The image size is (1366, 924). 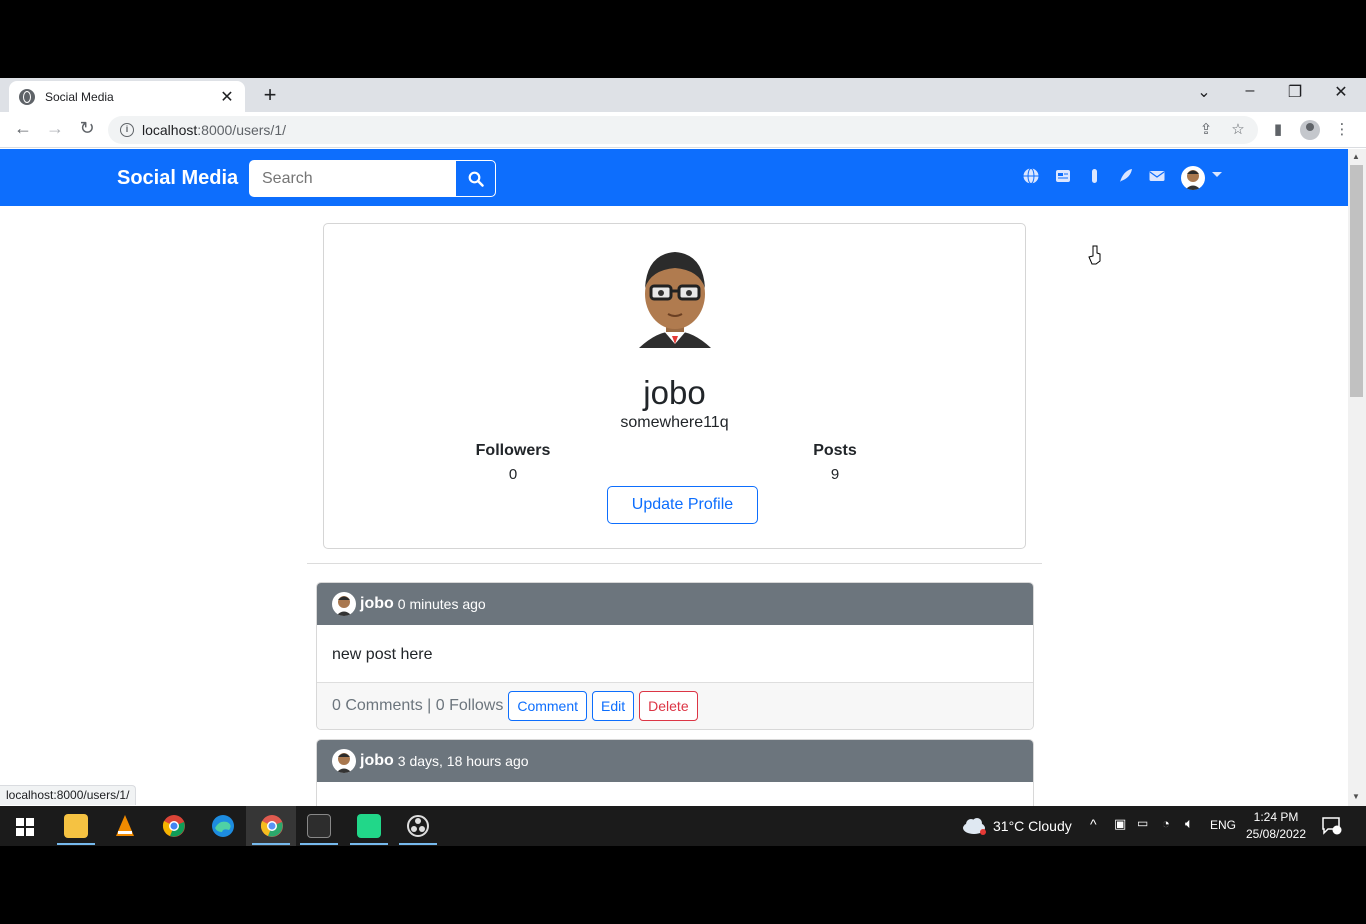 I want to click on profile-username: jobo, so click(x=674, y=392).